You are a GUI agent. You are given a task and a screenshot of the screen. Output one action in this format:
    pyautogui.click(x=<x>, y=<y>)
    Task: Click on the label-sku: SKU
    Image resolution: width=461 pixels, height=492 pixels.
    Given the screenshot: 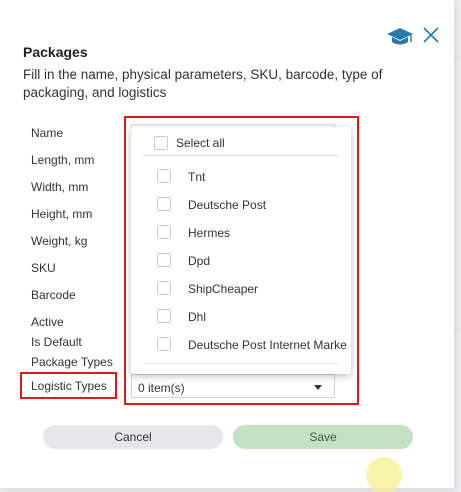 What is the action you would take?
    pyautogui.click(x=43, y=268)
    